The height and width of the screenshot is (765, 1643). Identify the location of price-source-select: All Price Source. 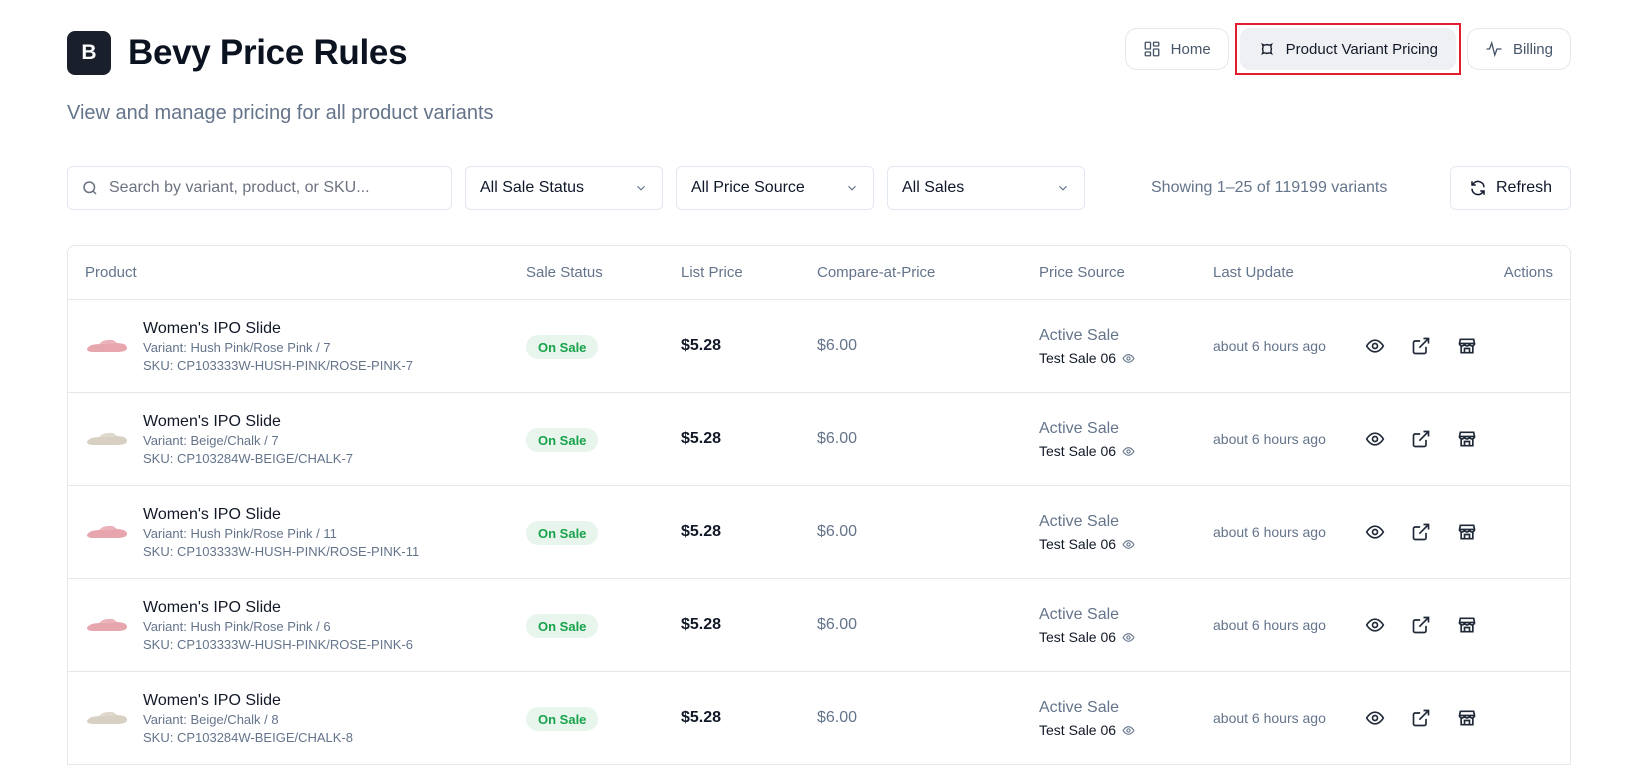
(775, 188).